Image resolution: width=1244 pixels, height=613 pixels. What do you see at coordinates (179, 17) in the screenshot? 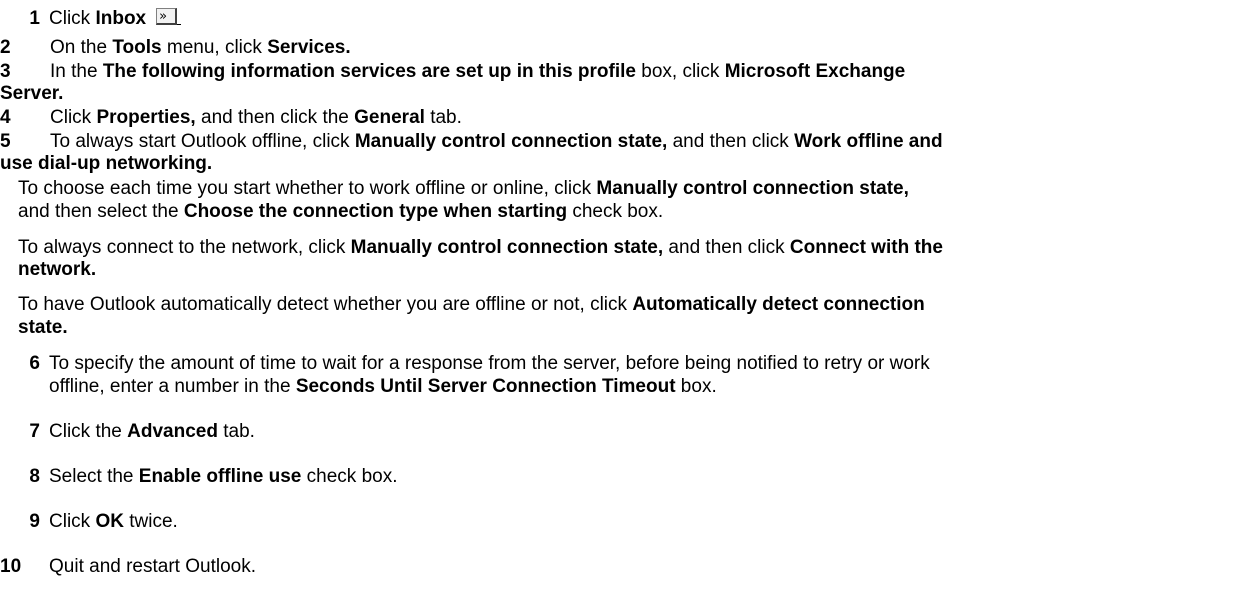
I see `icon-underline` at bounding box center [179, 17].